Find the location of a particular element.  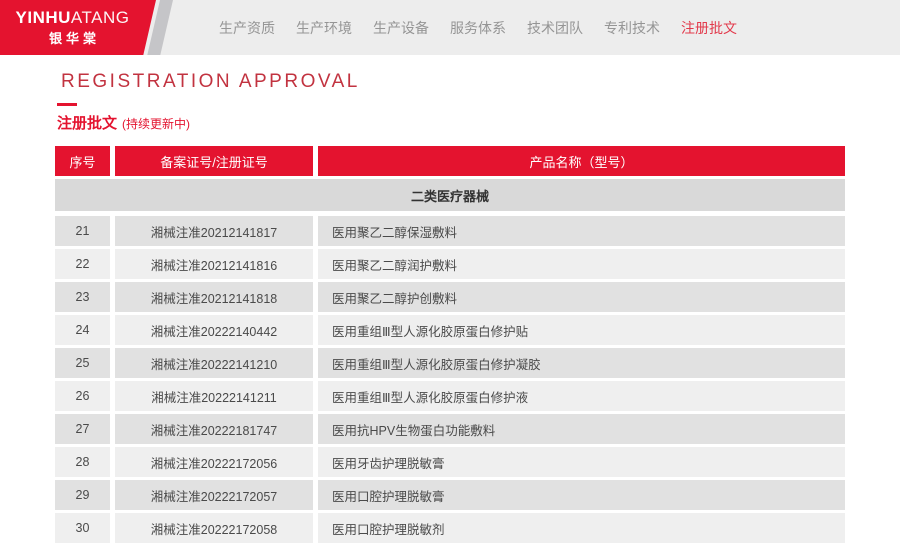

cell-product: 医用重组Ⅲ型人源化胶原蛋白修护凝胶 is located at coordinates (581, 363).